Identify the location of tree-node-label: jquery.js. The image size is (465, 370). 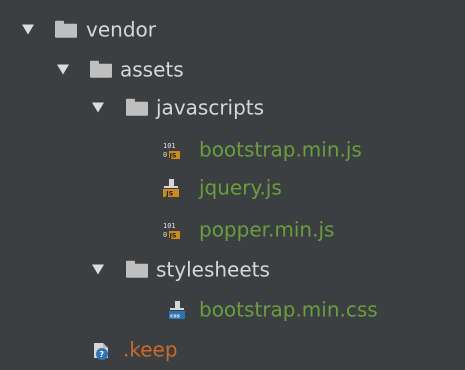
(240, 187).